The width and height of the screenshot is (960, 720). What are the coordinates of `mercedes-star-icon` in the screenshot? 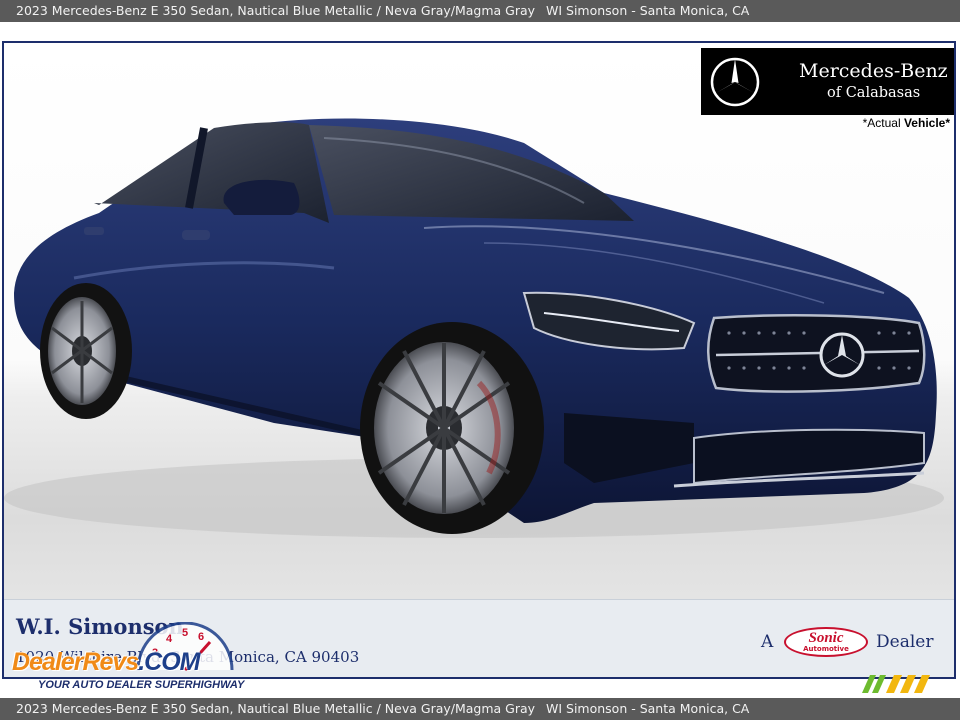 It's located at (735, 82).